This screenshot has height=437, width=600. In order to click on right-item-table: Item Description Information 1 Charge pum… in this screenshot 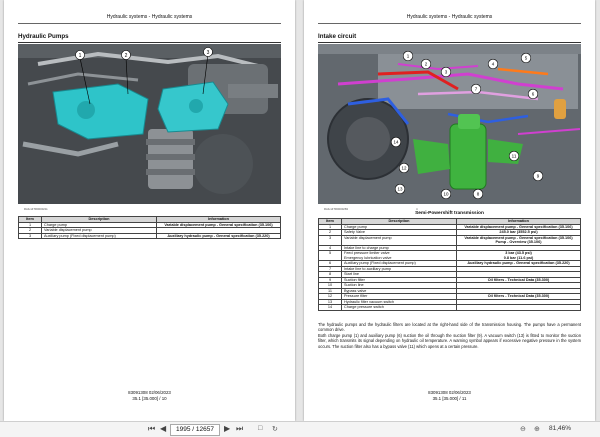, I will do `click(449, 264)`.